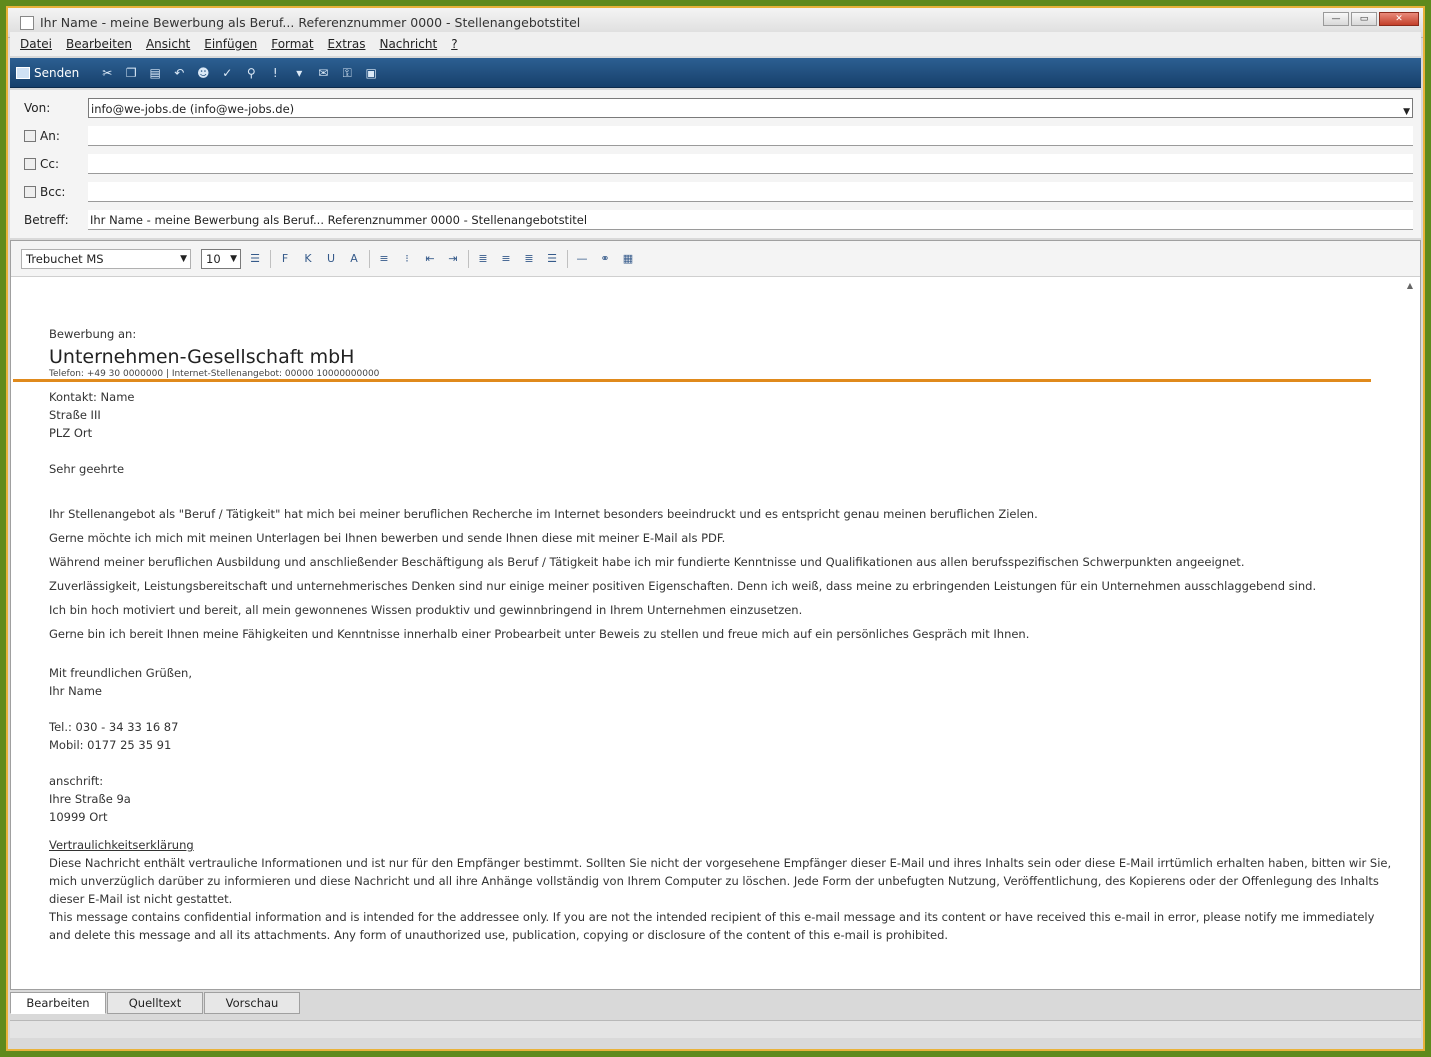 The image size is (1431, 1057). What do you see at coordinates (552, 259) in the screenshot?
I see `justify-icon: ☰` at bounding box center [552, 259].